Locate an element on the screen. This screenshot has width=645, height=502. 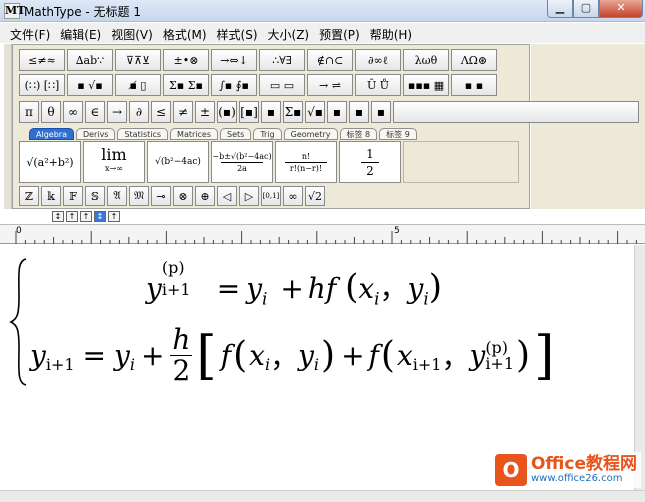
toolbar-grip is located at coordinates (8, 126).